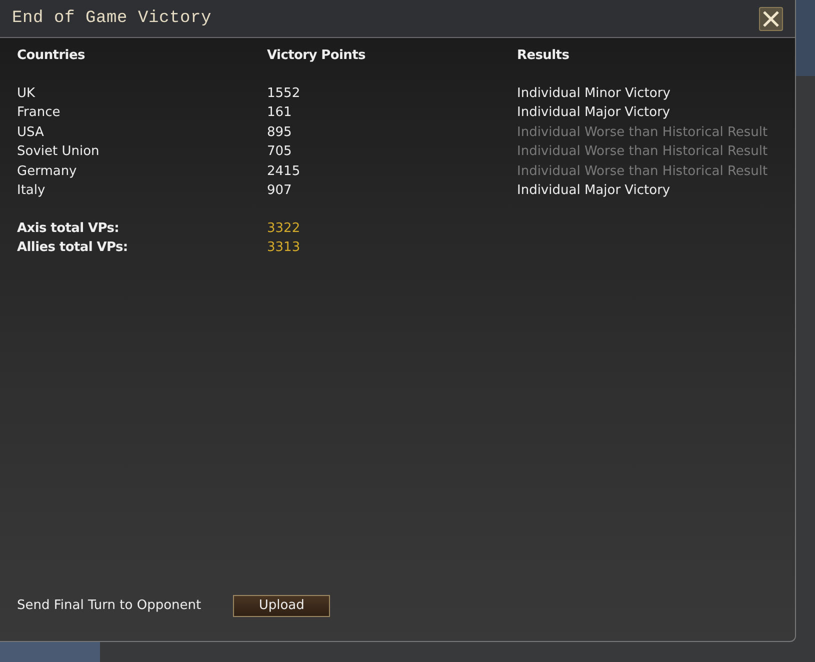 The height and width of the screenshot is (662, 815). Describe the element at coordinates (316, 55) in the screenshot. I see `column-header: Victory Points` at that location.